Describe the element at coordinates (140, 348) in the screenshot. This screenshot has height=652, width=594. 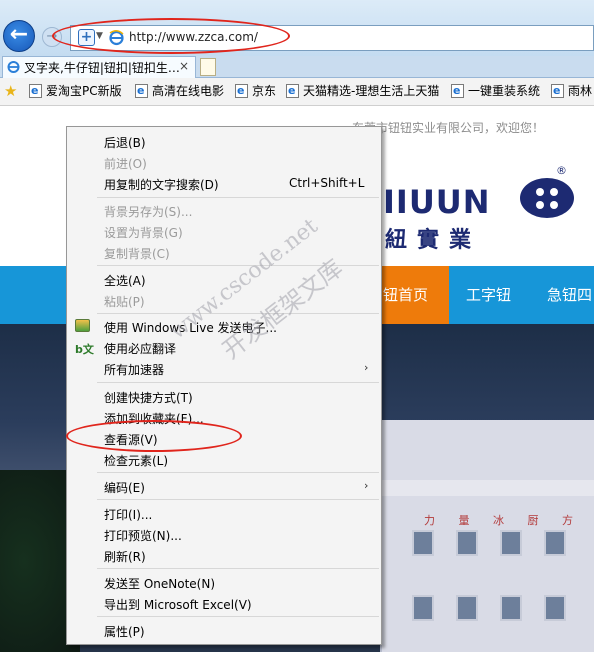
I see `menu-item-bing-translate: 使用必应翻译` at that location.